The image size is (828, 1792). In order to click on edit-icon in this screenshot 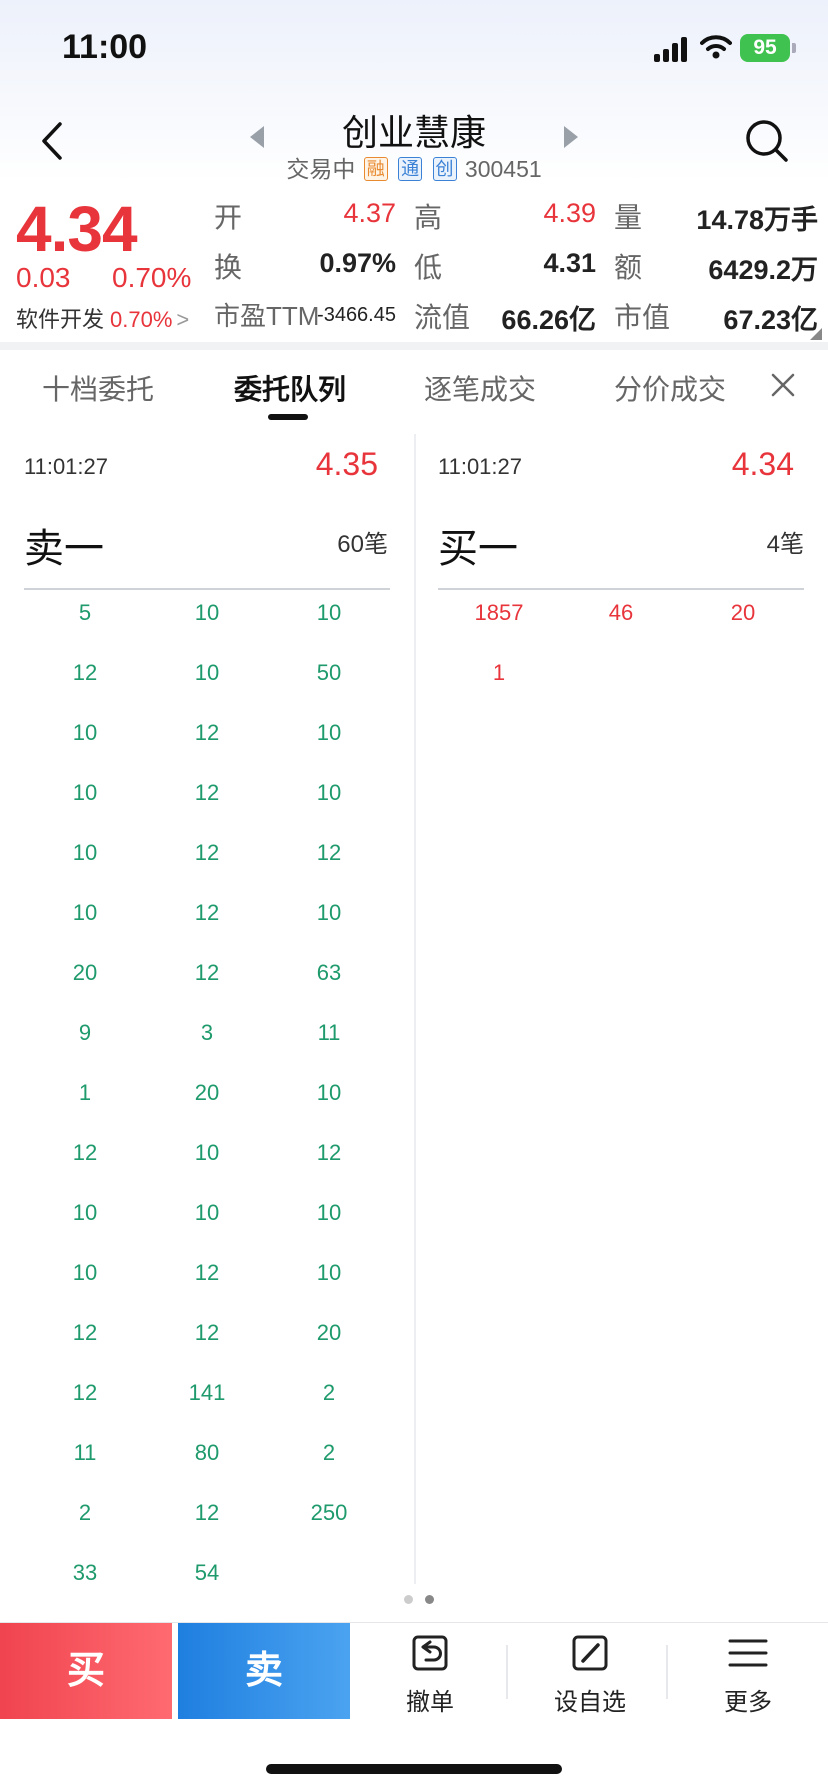, I will do `click(590, 1653)`.